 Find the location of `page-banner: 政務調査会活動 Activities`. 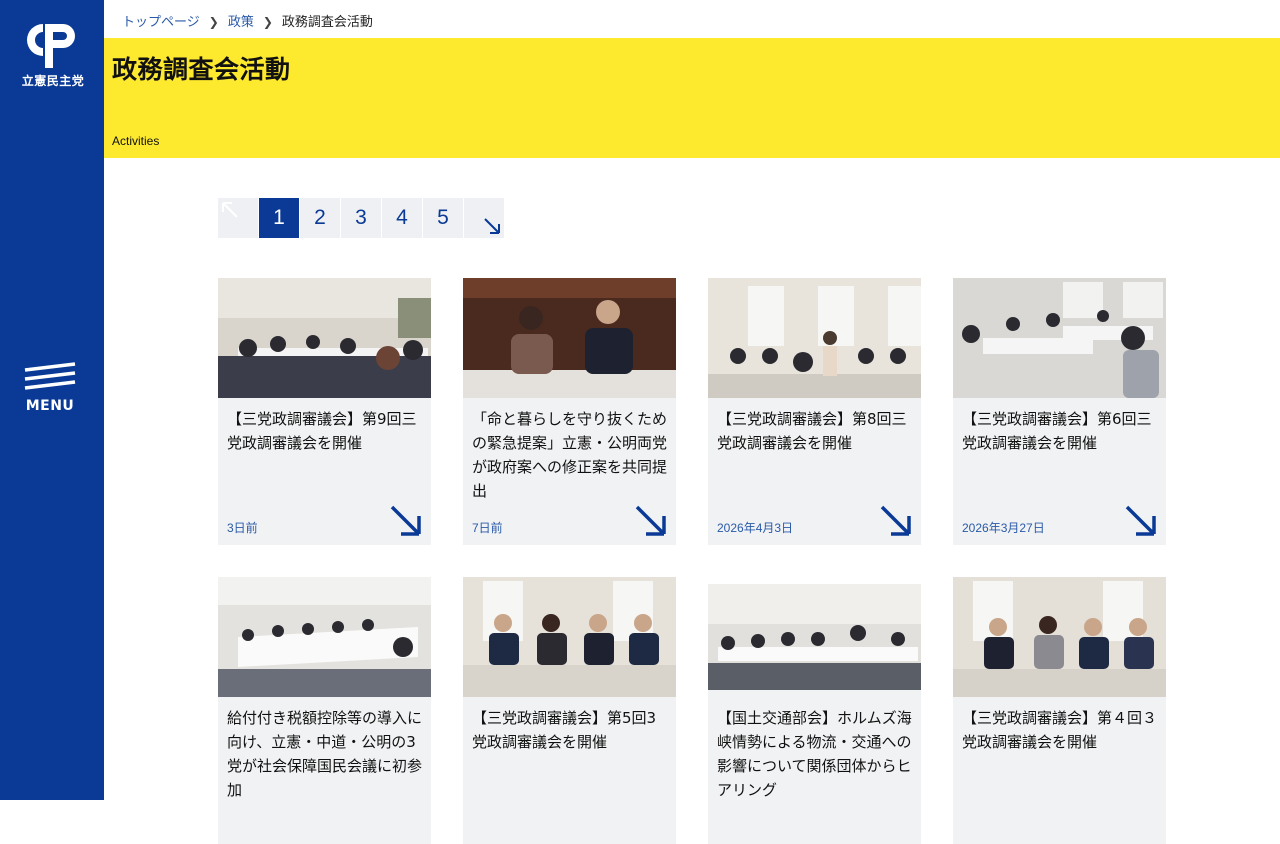

page-banner: 政務調査会活動 Activities is located at coordinates (692, 98).